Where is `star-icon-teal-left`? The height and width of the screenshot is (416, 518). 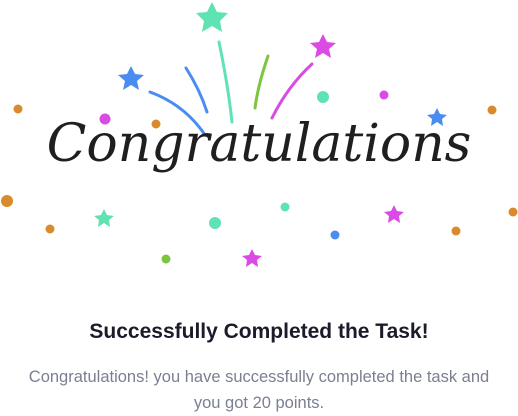
star-icon-teal-left is located at coordinates (104, 218).